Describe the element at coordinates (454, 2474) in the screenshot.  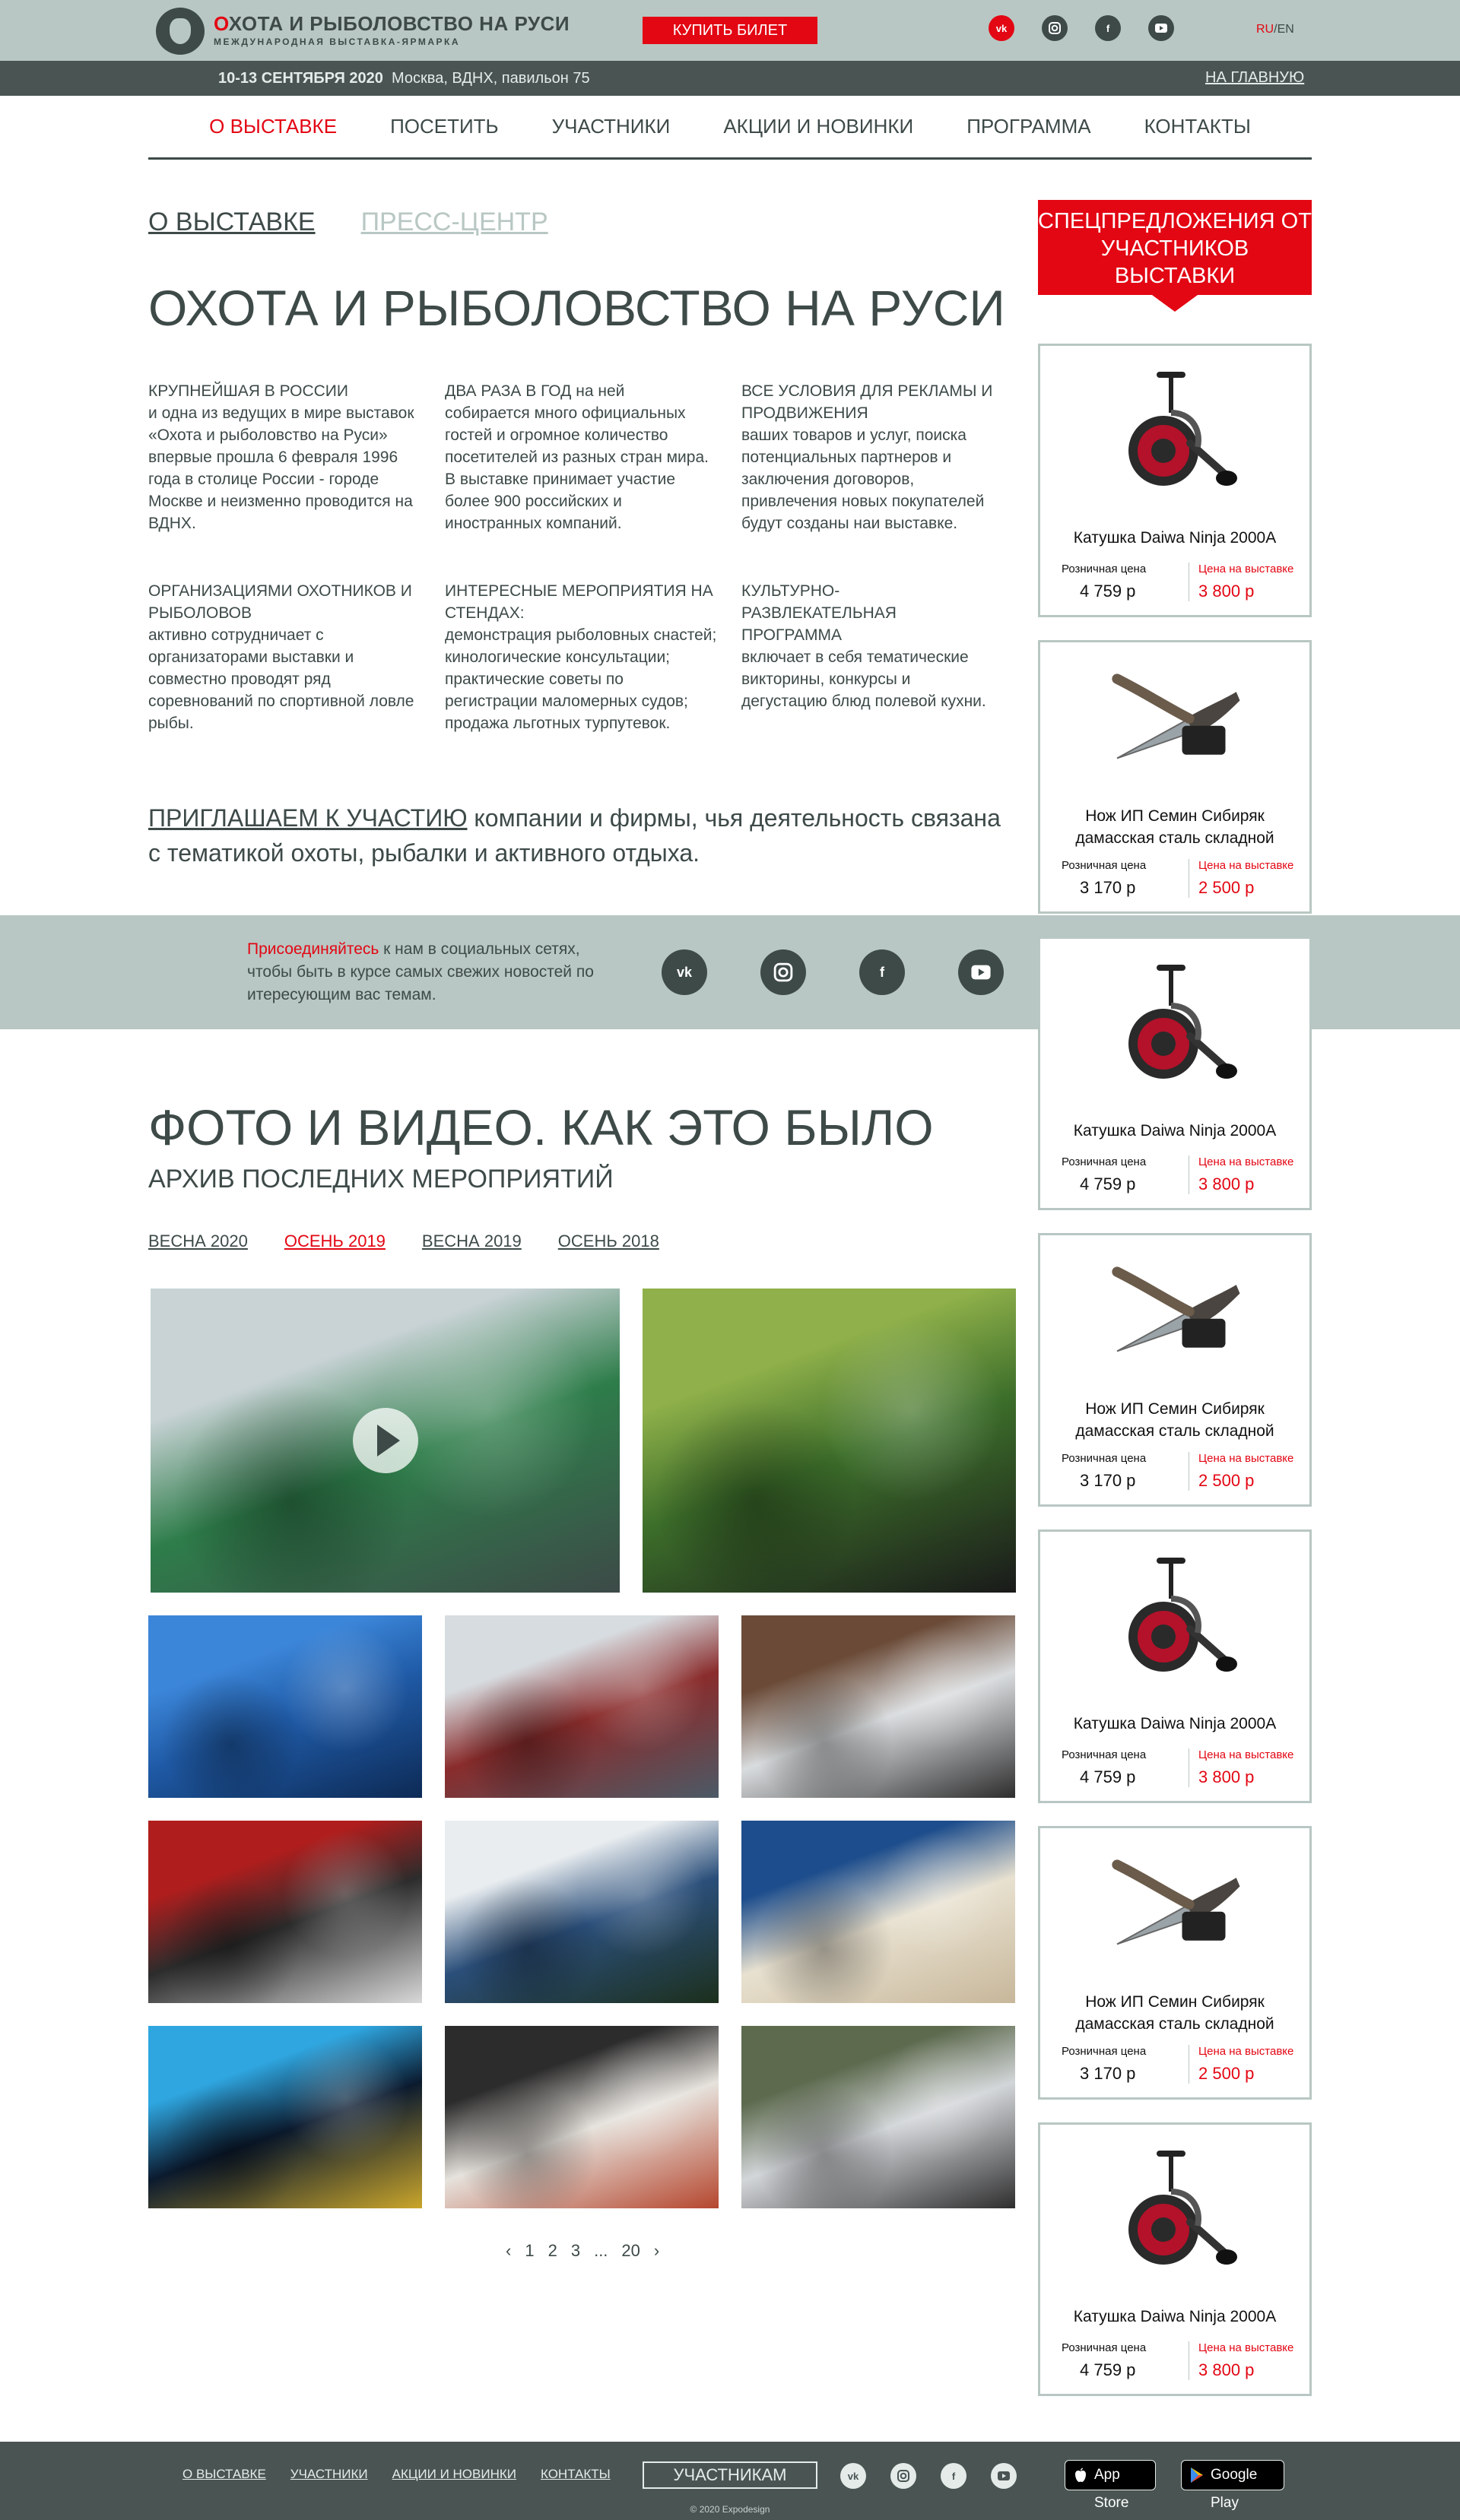
I see `footer-link-promotions: АКЦИИ И НОВИНКИ` at that location.